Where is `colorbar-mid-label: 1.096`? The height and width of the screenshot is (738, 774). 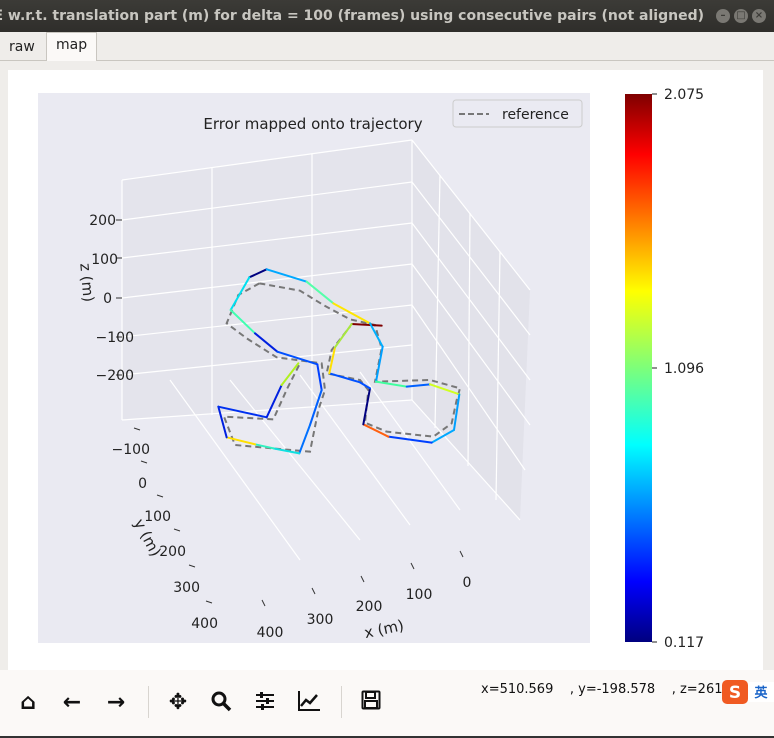 colorbar-mid-label: 1.096 is located at coordinates (684, 369).